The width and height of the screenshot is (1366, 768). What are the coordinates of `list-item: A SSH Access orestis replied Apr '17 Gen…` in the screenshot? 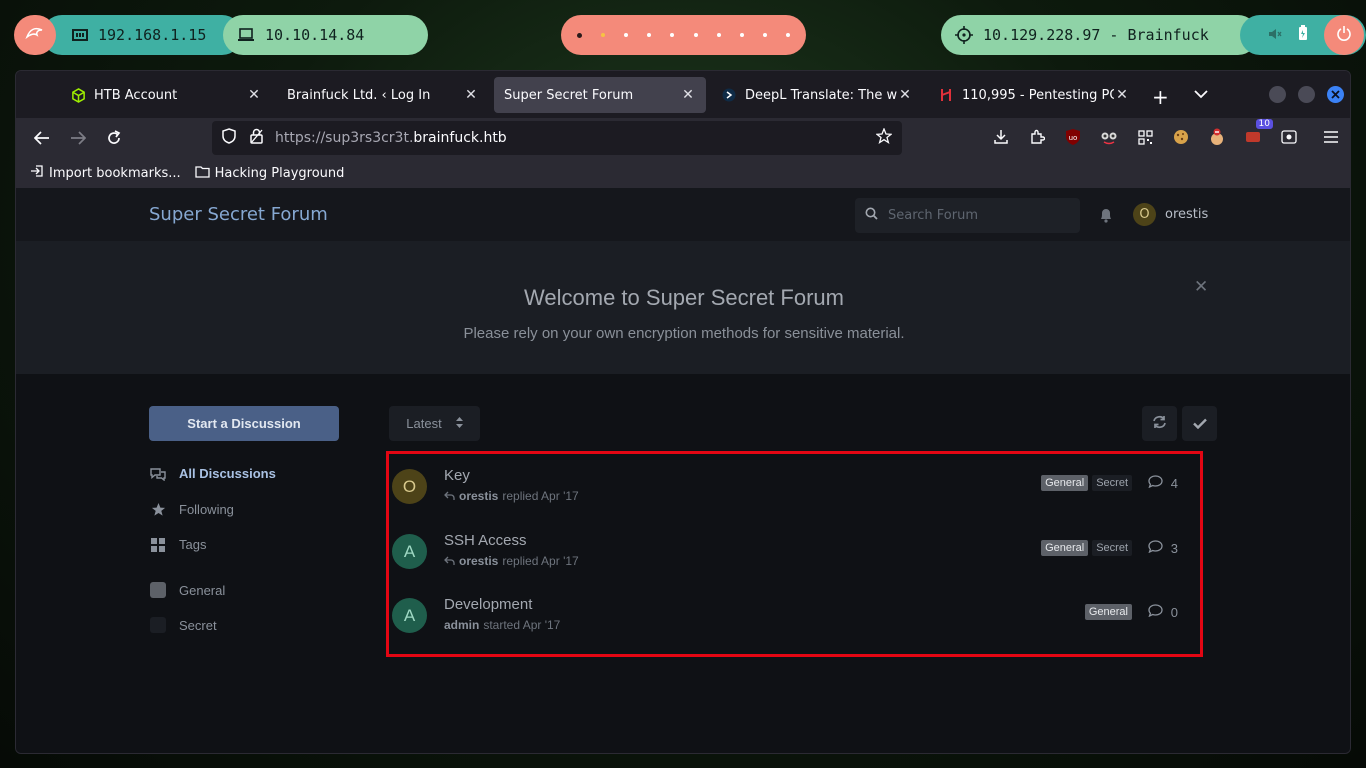 It's located at (792, 562).